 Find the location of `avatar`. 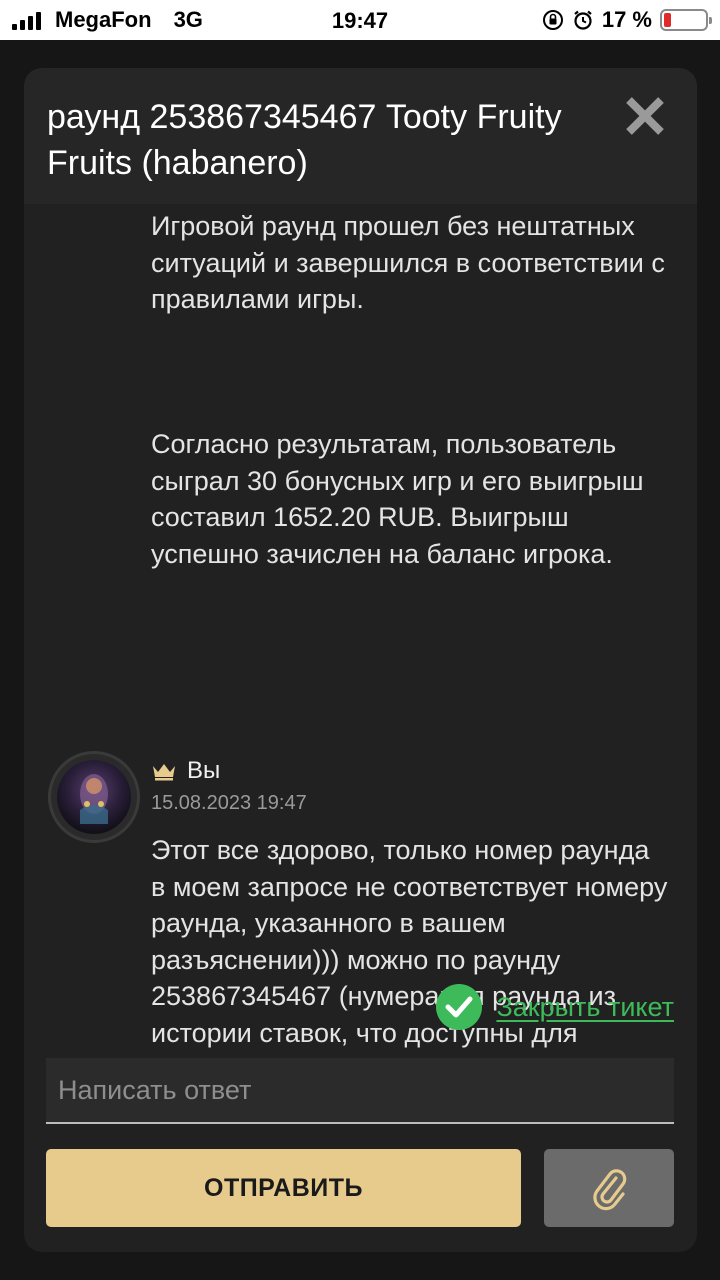

avatar is located at coordinates (94, 797).